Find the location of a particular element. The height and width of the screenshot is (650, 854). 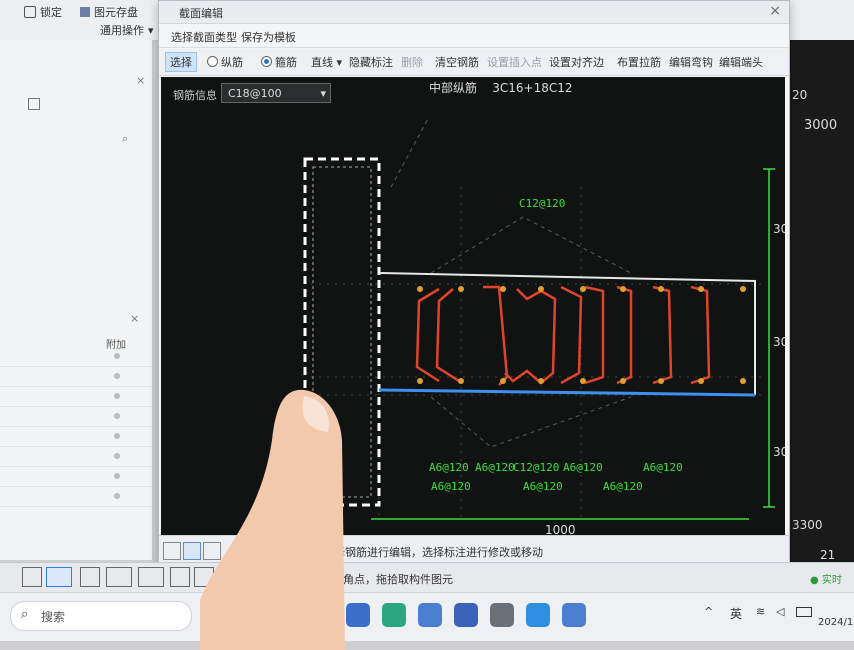

right-canvas-strip: 20 3000 3300 21 is located at coordinates (822, 301).